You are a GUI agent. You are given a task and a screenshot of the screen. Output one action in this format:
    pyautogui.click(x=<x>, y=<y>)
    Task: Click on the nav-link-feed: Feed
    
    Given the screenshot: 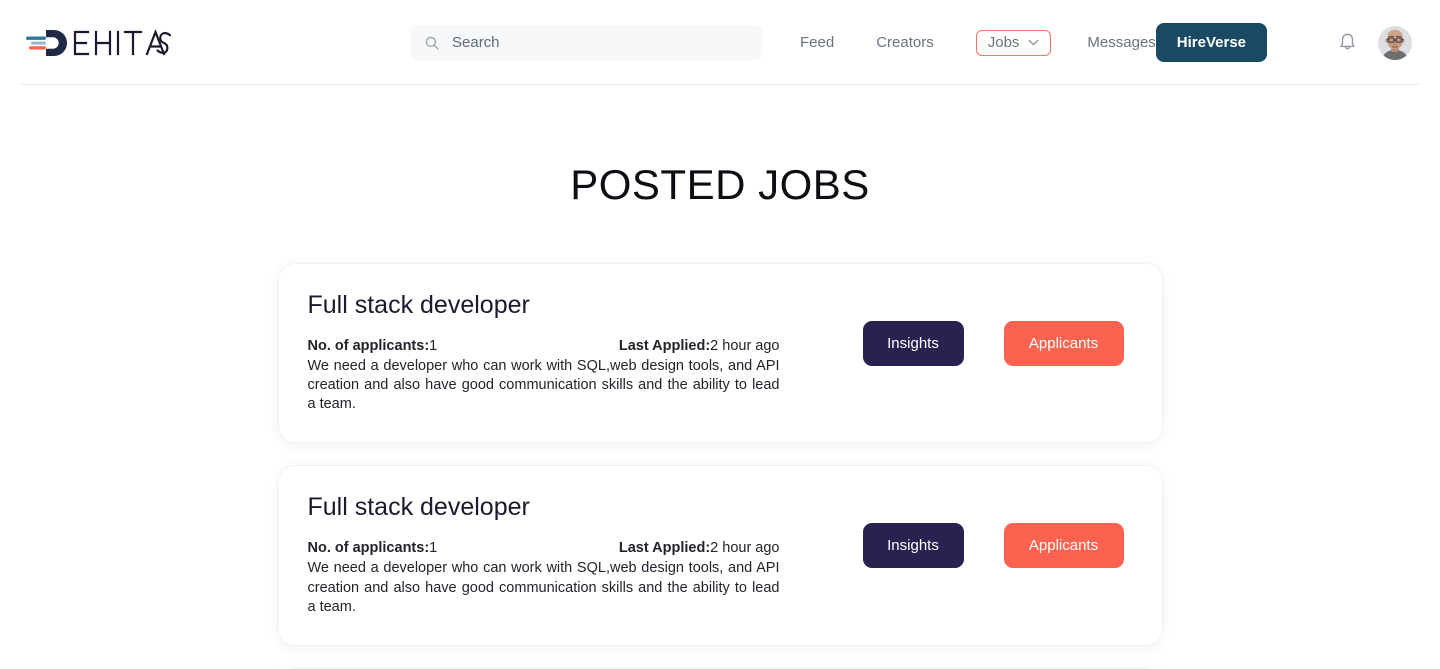 What is the action you would take?
    pyautogui.click(x=817, y=42)
    